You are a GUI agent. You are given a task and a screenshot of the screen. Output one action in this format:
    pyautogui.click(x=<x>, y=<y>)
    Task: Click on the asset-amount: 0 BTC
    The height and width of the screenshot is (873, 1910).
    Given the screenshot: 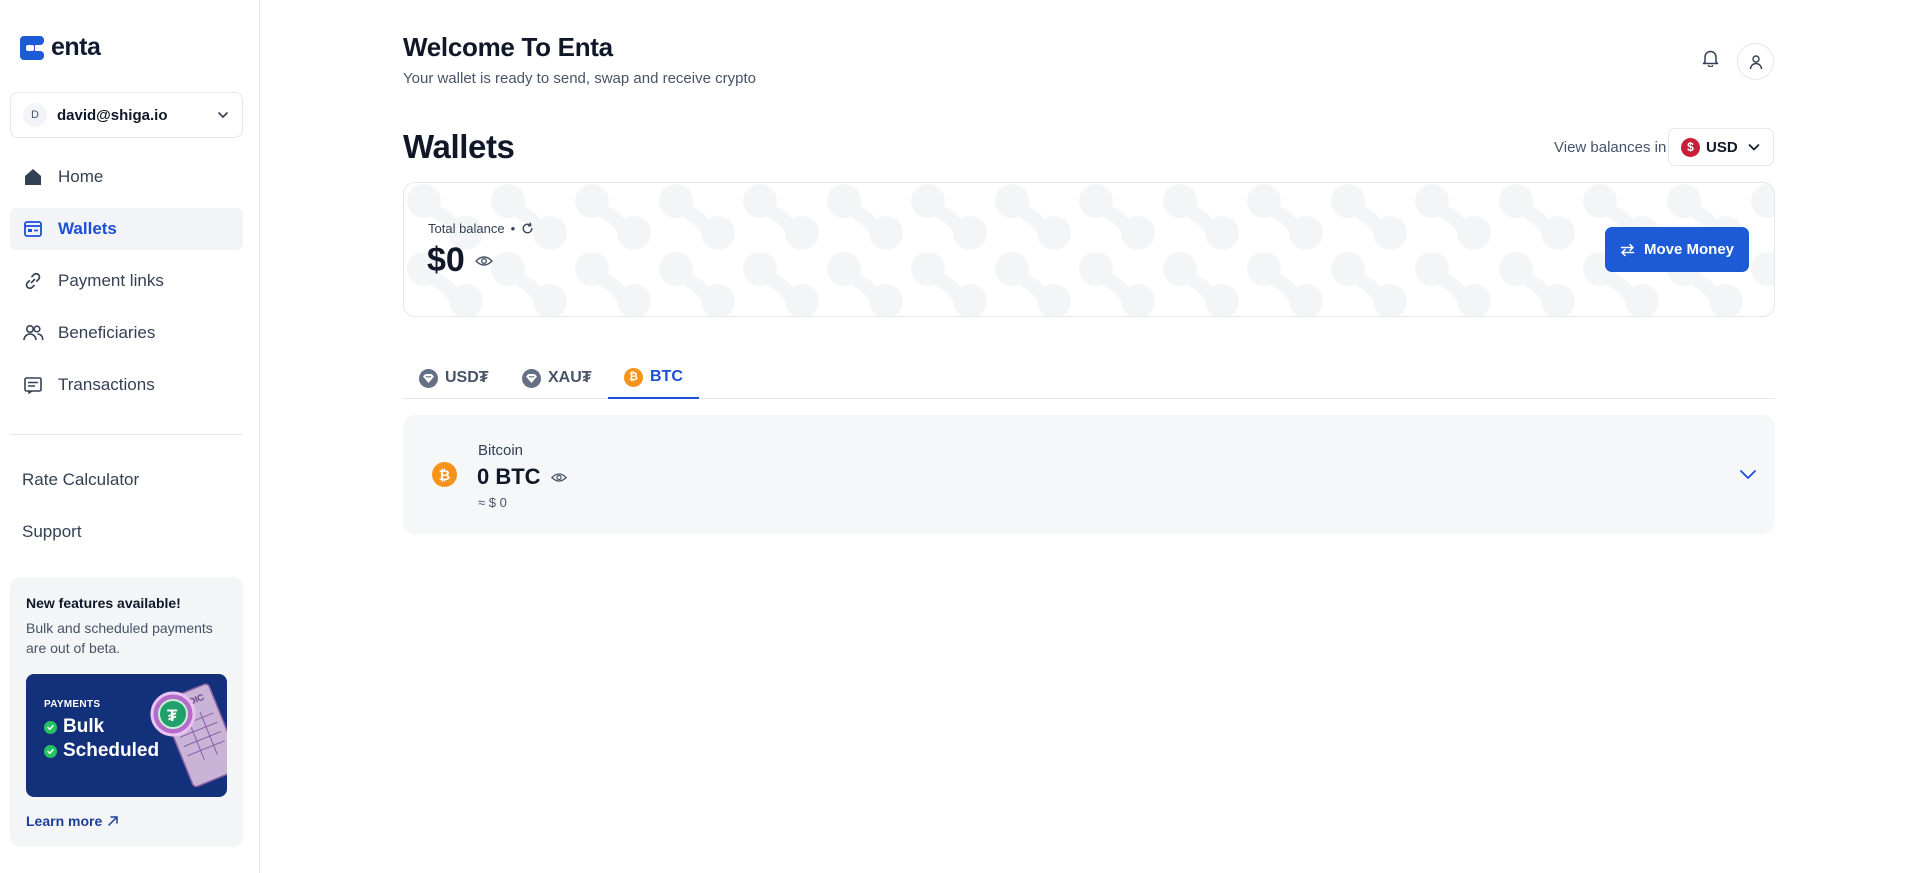 What is the action you would take?
    pyautogui.click(x=522, y=477)
    